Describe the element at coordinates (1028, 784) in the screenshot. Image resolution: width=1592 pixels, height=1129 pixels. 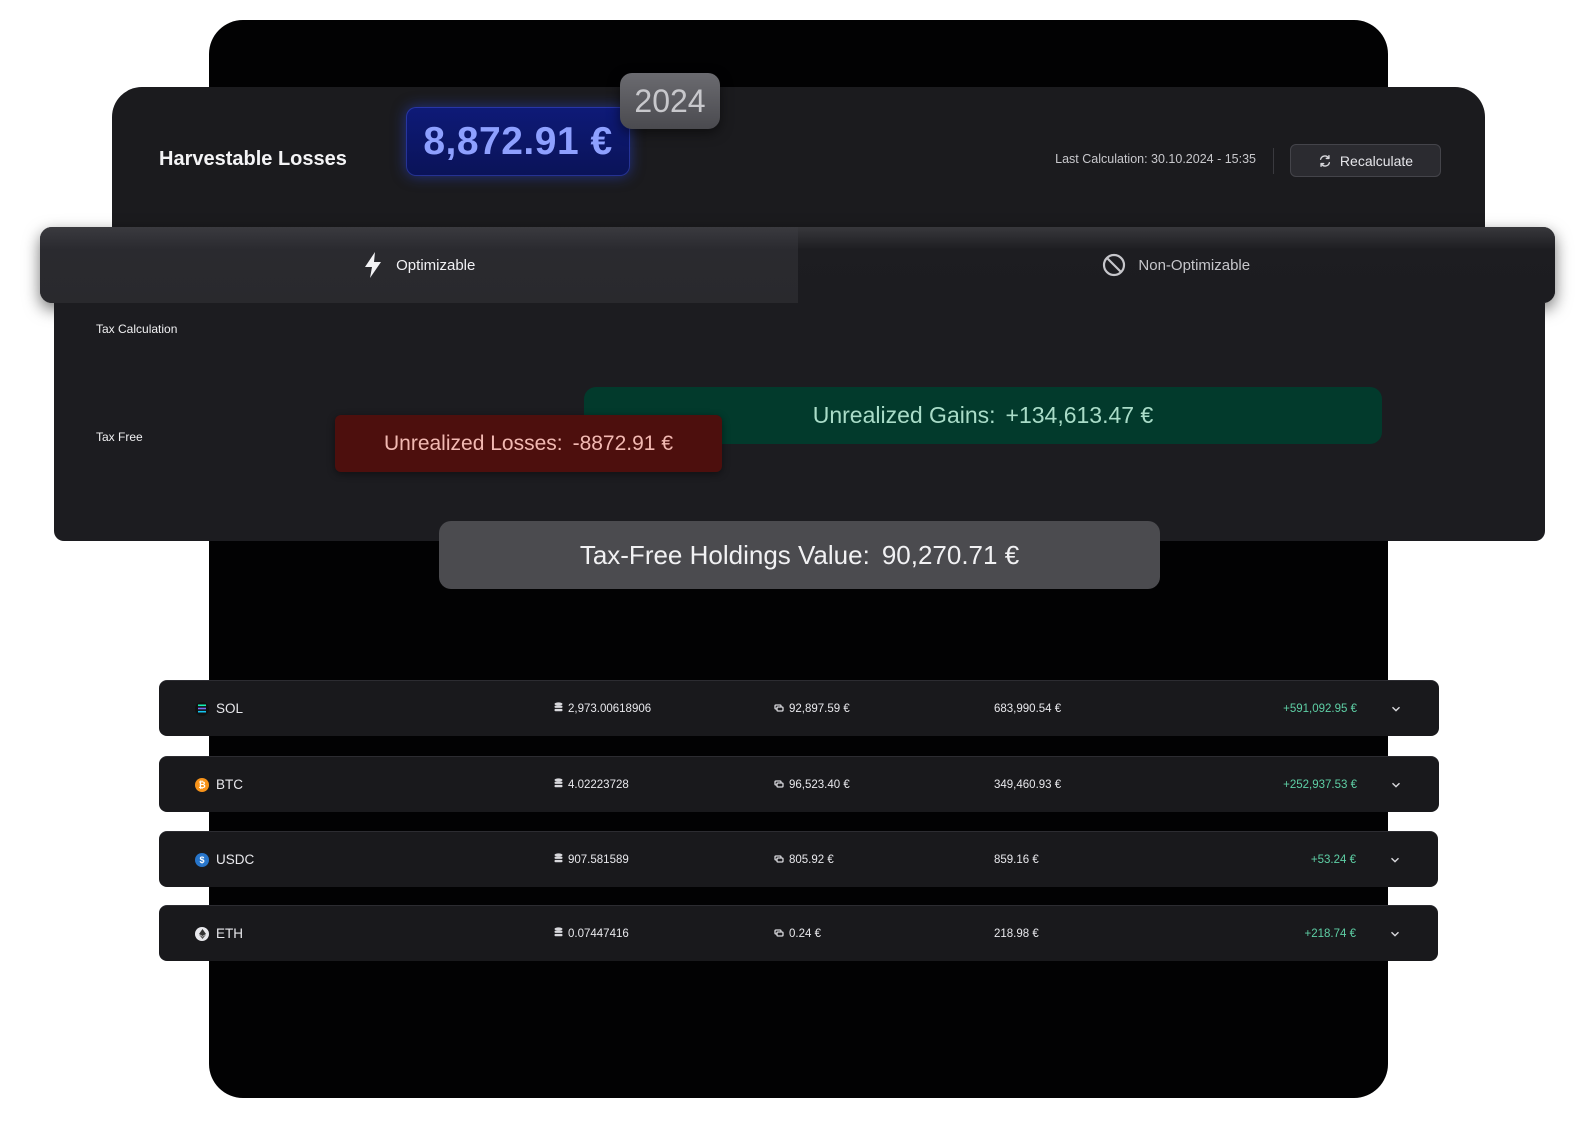
I see `asset-value: 349,460.93 €` at that location.